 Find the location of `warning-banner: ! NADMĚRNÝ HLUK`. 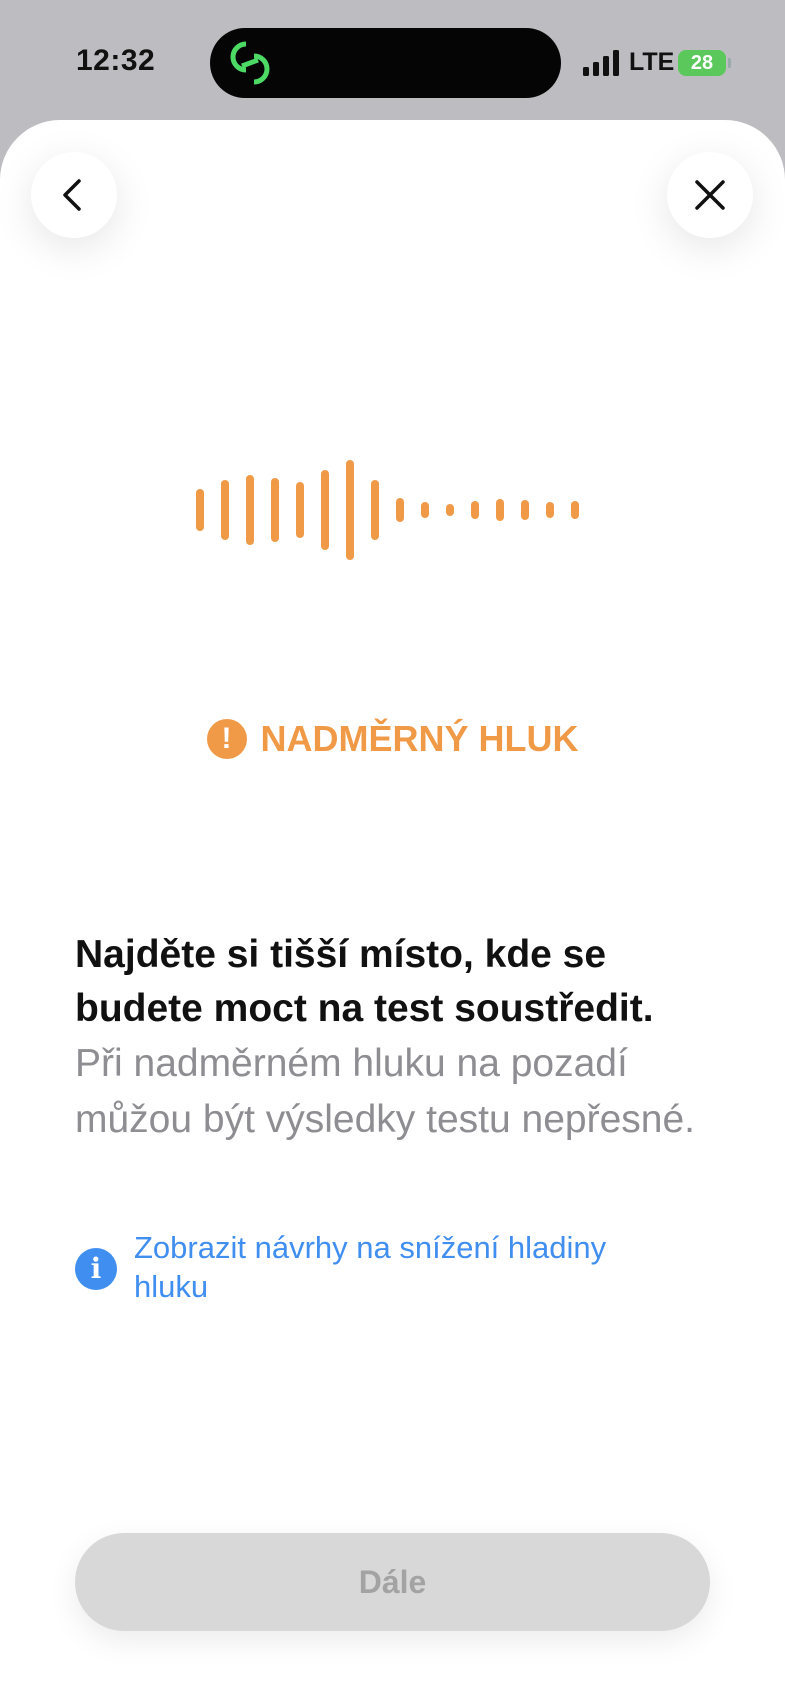

warning-banner: ! NADMĚRNÝ HLUK is located at coordinates (392, 740).